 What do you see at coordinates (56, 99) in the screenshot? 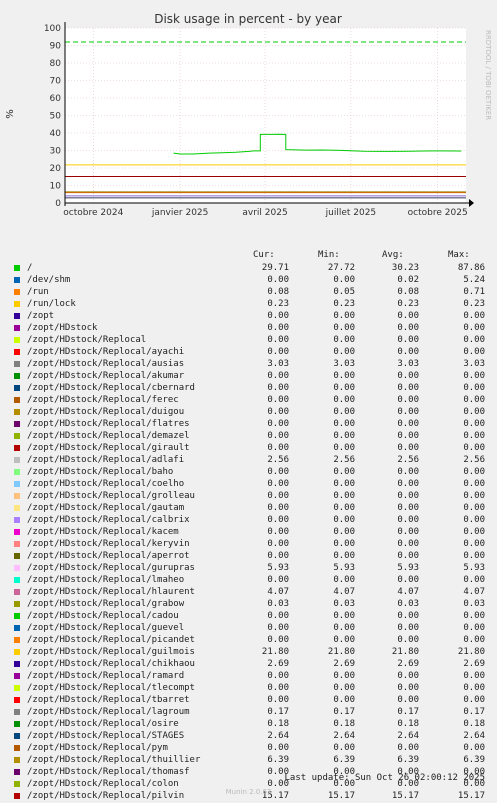
I see `y-tick-label: 60` at bounding box center [56, 99].